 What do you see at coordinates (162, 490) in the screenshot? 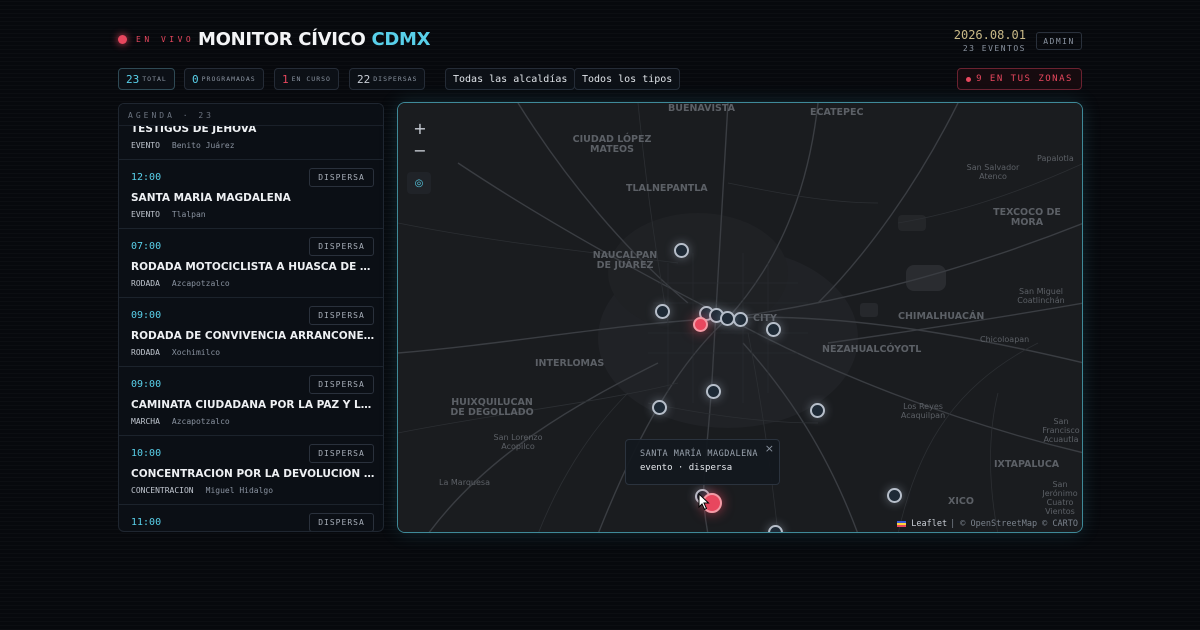
I see `item-type: CONCENTRACION` at bounding box center [162, 490].